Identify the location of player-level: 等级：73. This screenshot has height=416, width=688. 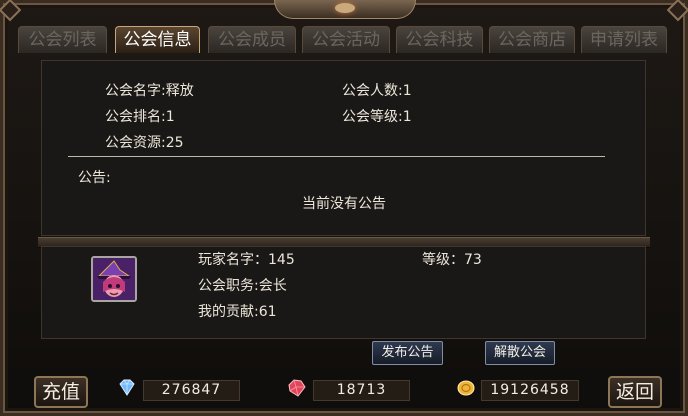
(452, 260).